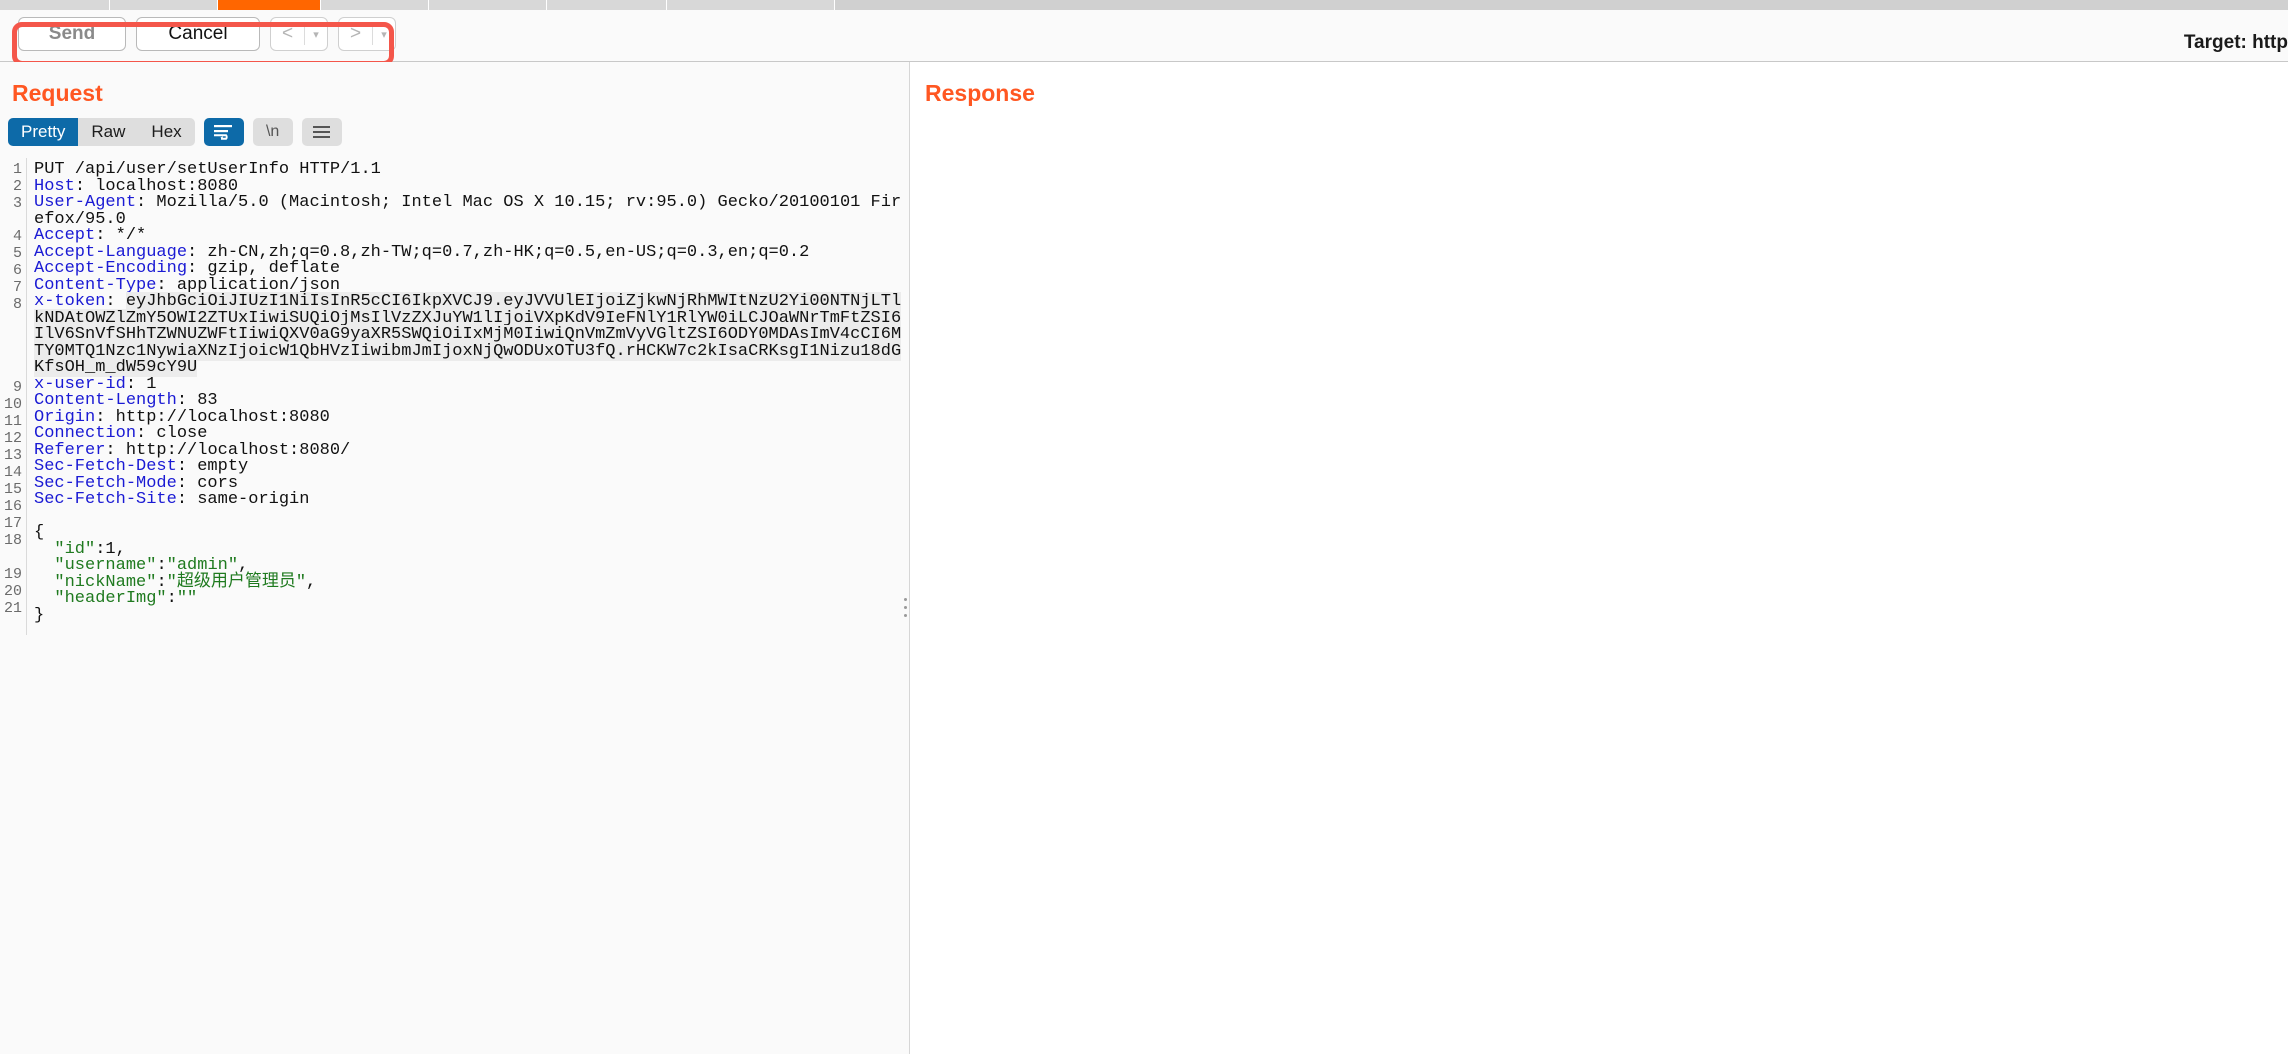 Image resolution: width=2288 pixels, height=1054 pixels. What do you see at coordinates (187, 598) in the screenshot?
I see `json-string: ""` at bounding box center [187, 598].